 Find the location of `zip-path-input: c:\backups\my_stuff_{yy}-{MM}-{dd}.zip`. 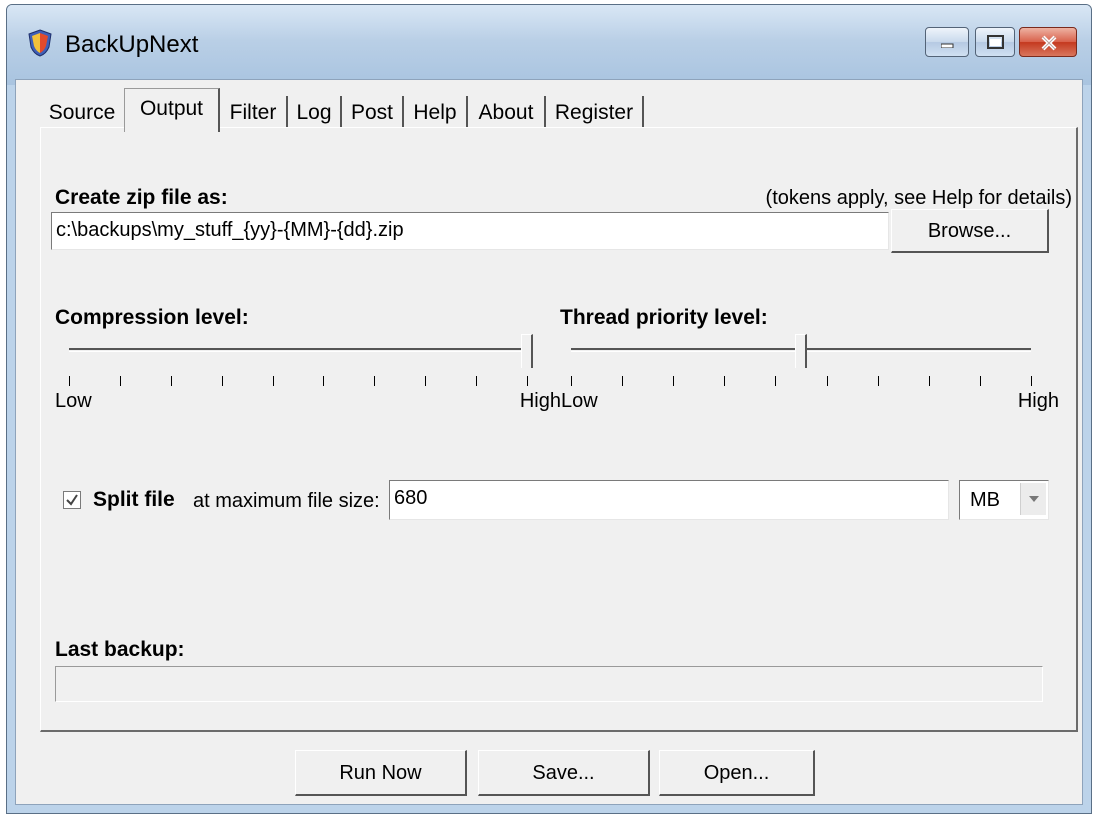

zip-path-input: c:\backups\my_stuff_{yy}-{MM}-{dd}.zip is located at coordinates (470, 231).